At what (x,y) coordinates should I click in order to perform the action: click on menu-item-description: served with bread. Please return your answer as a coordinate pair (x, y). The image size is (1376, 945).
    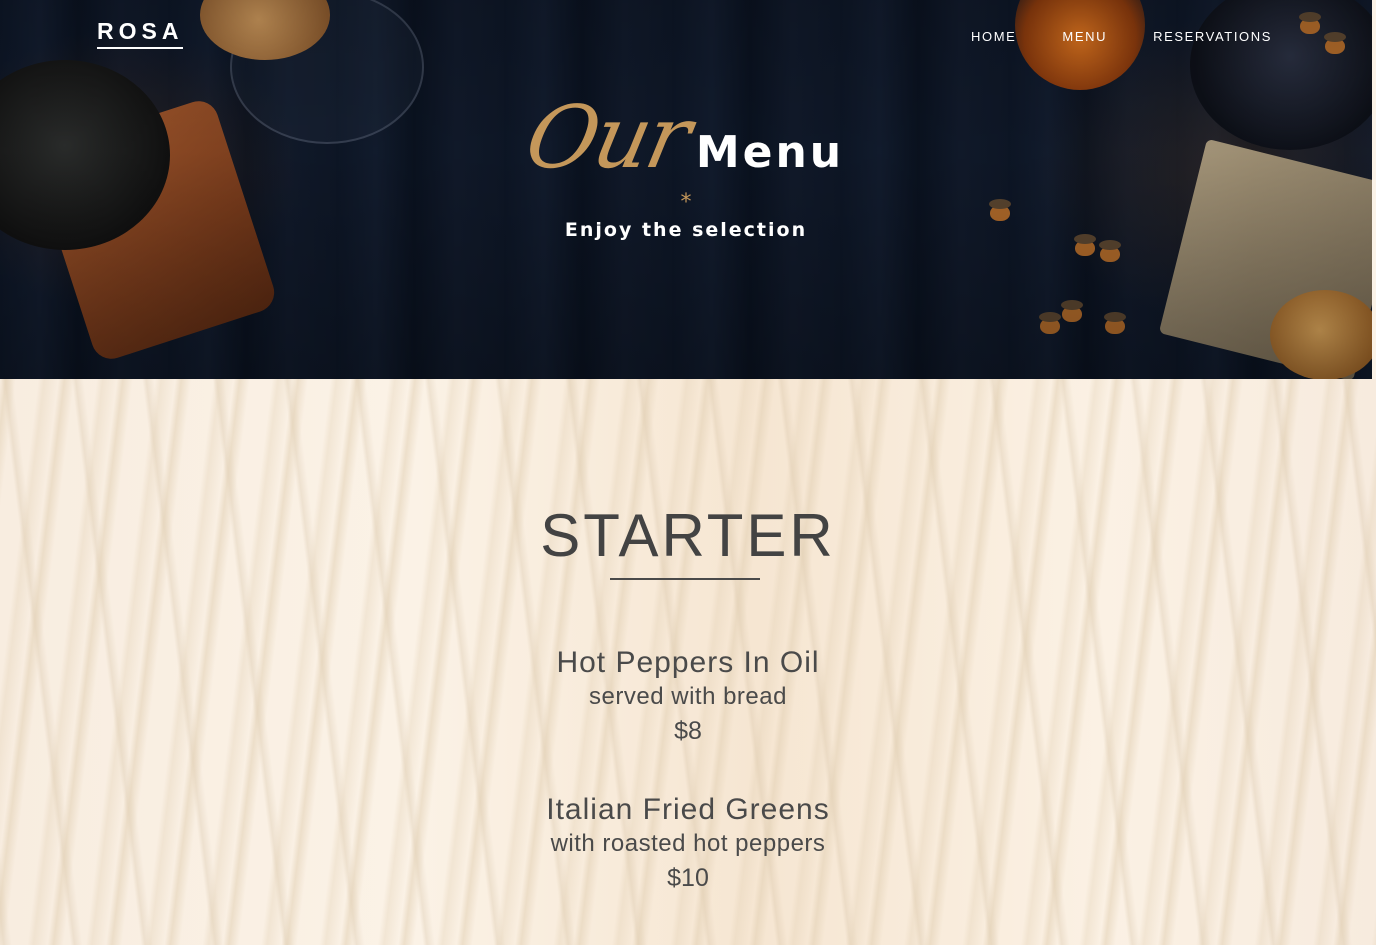
    Looking at the image, I should click on (688, 696).